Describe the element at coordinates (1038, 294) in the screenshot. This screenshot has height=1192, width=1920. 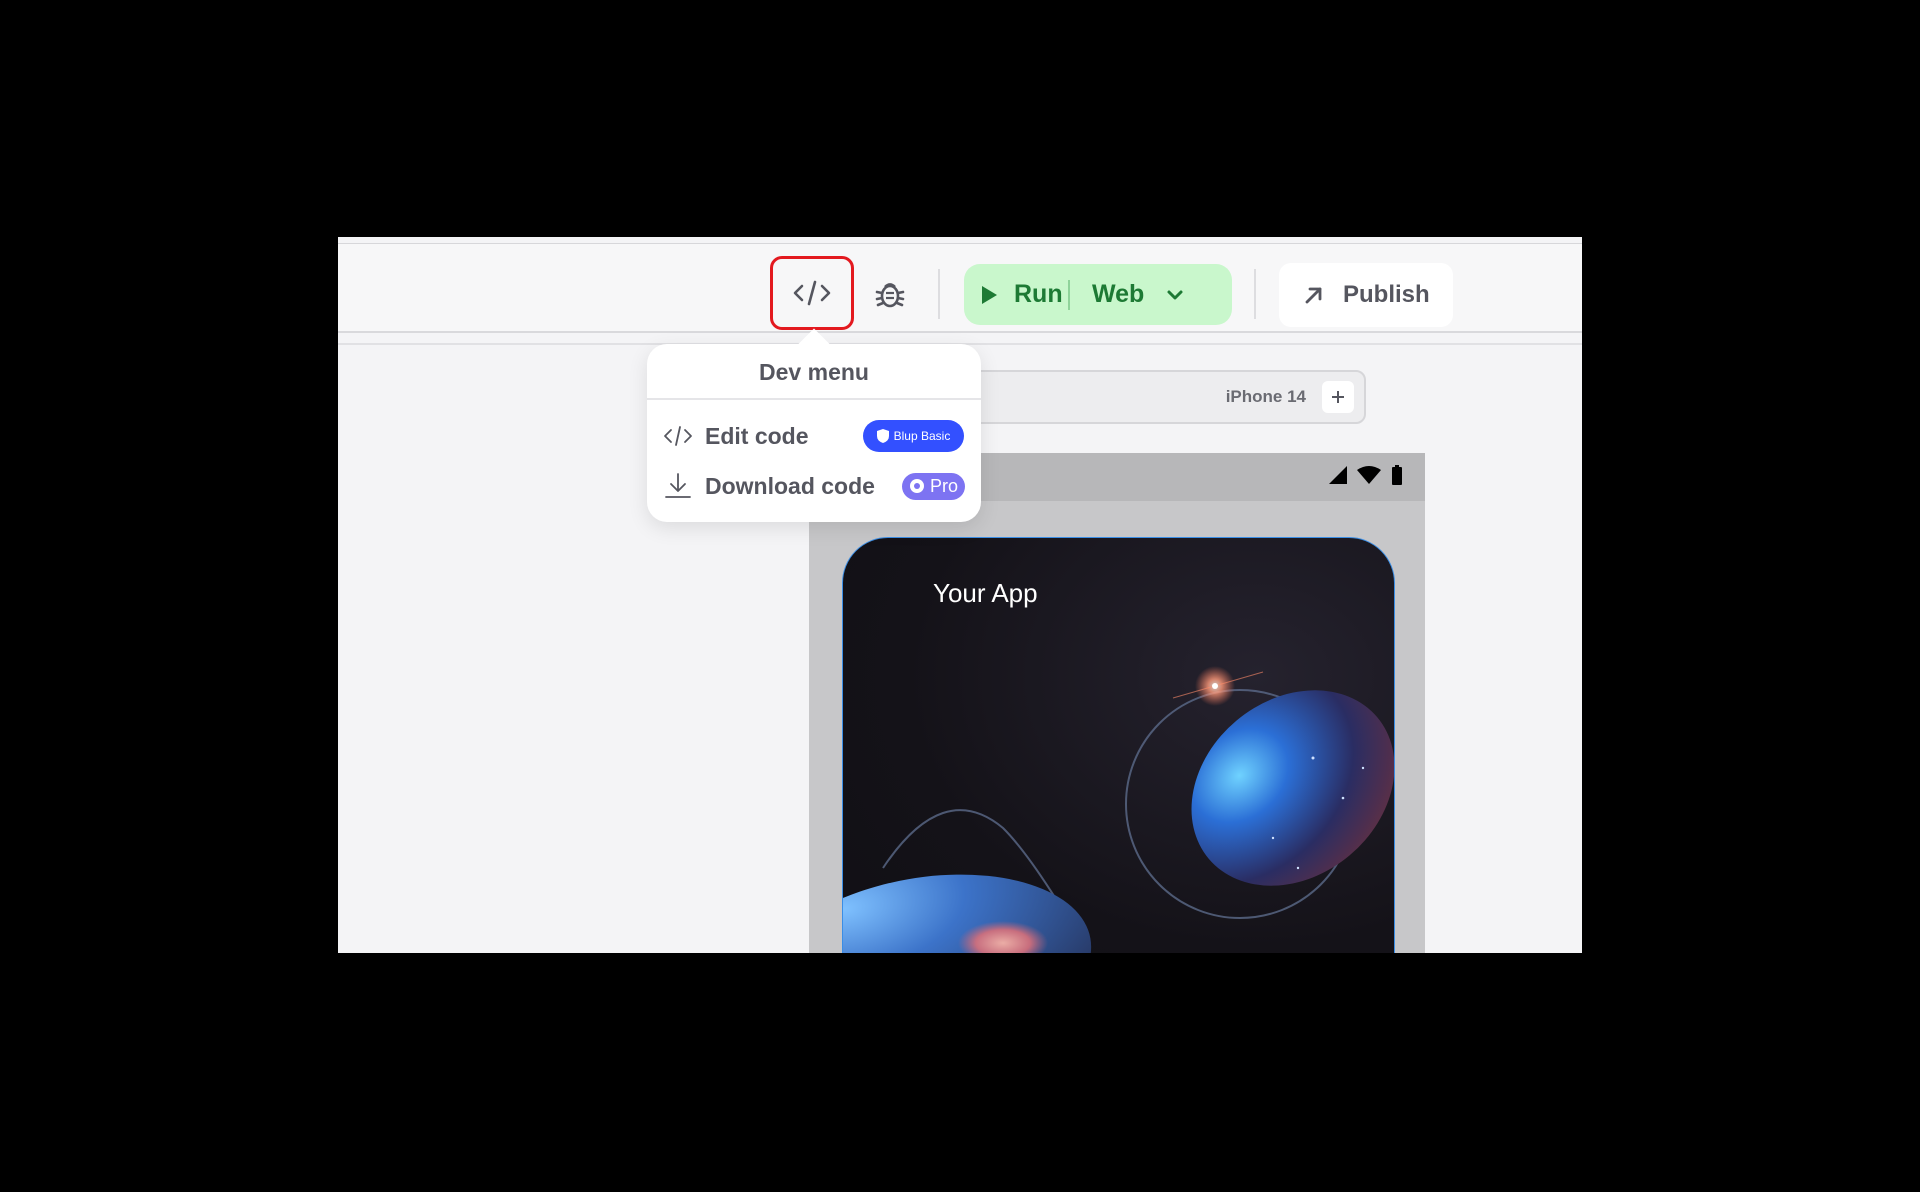
I see `run-label: Run` at that location.